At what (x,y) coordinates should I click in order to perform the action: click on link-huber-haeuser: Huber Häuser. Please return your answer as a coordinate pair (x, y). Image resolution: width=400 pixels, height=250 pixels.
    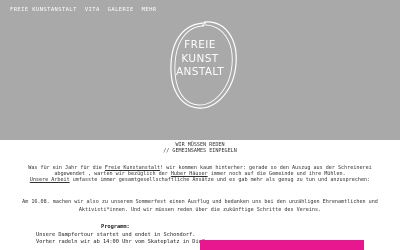
    Looking at the image, I should click on (189, 174).